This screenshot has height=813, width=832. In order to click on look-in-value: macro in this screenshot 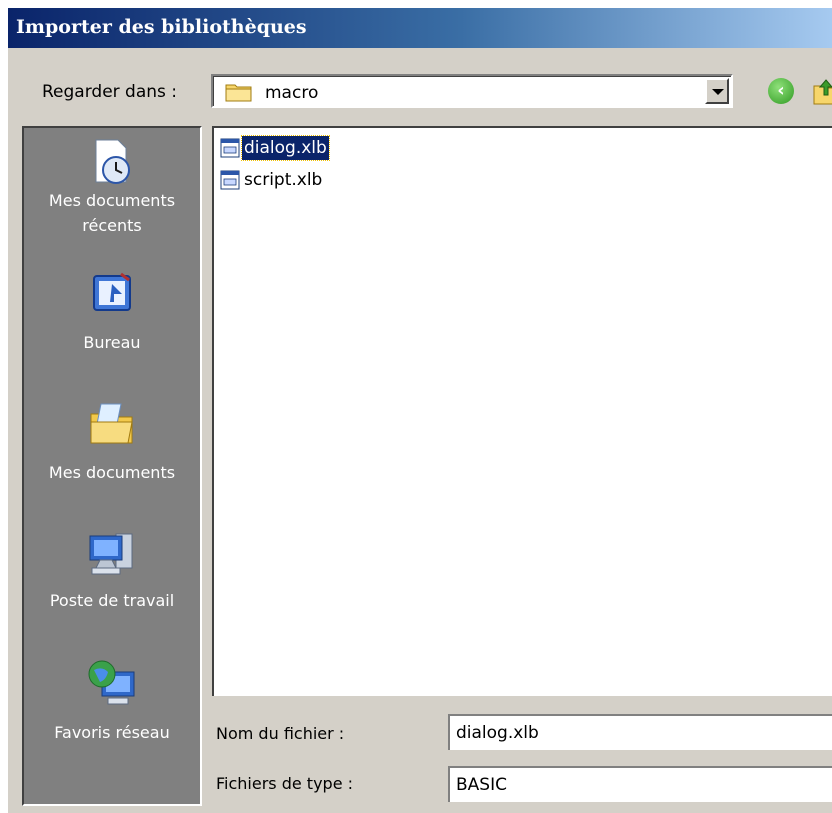, I will do `click(292, 93)`.